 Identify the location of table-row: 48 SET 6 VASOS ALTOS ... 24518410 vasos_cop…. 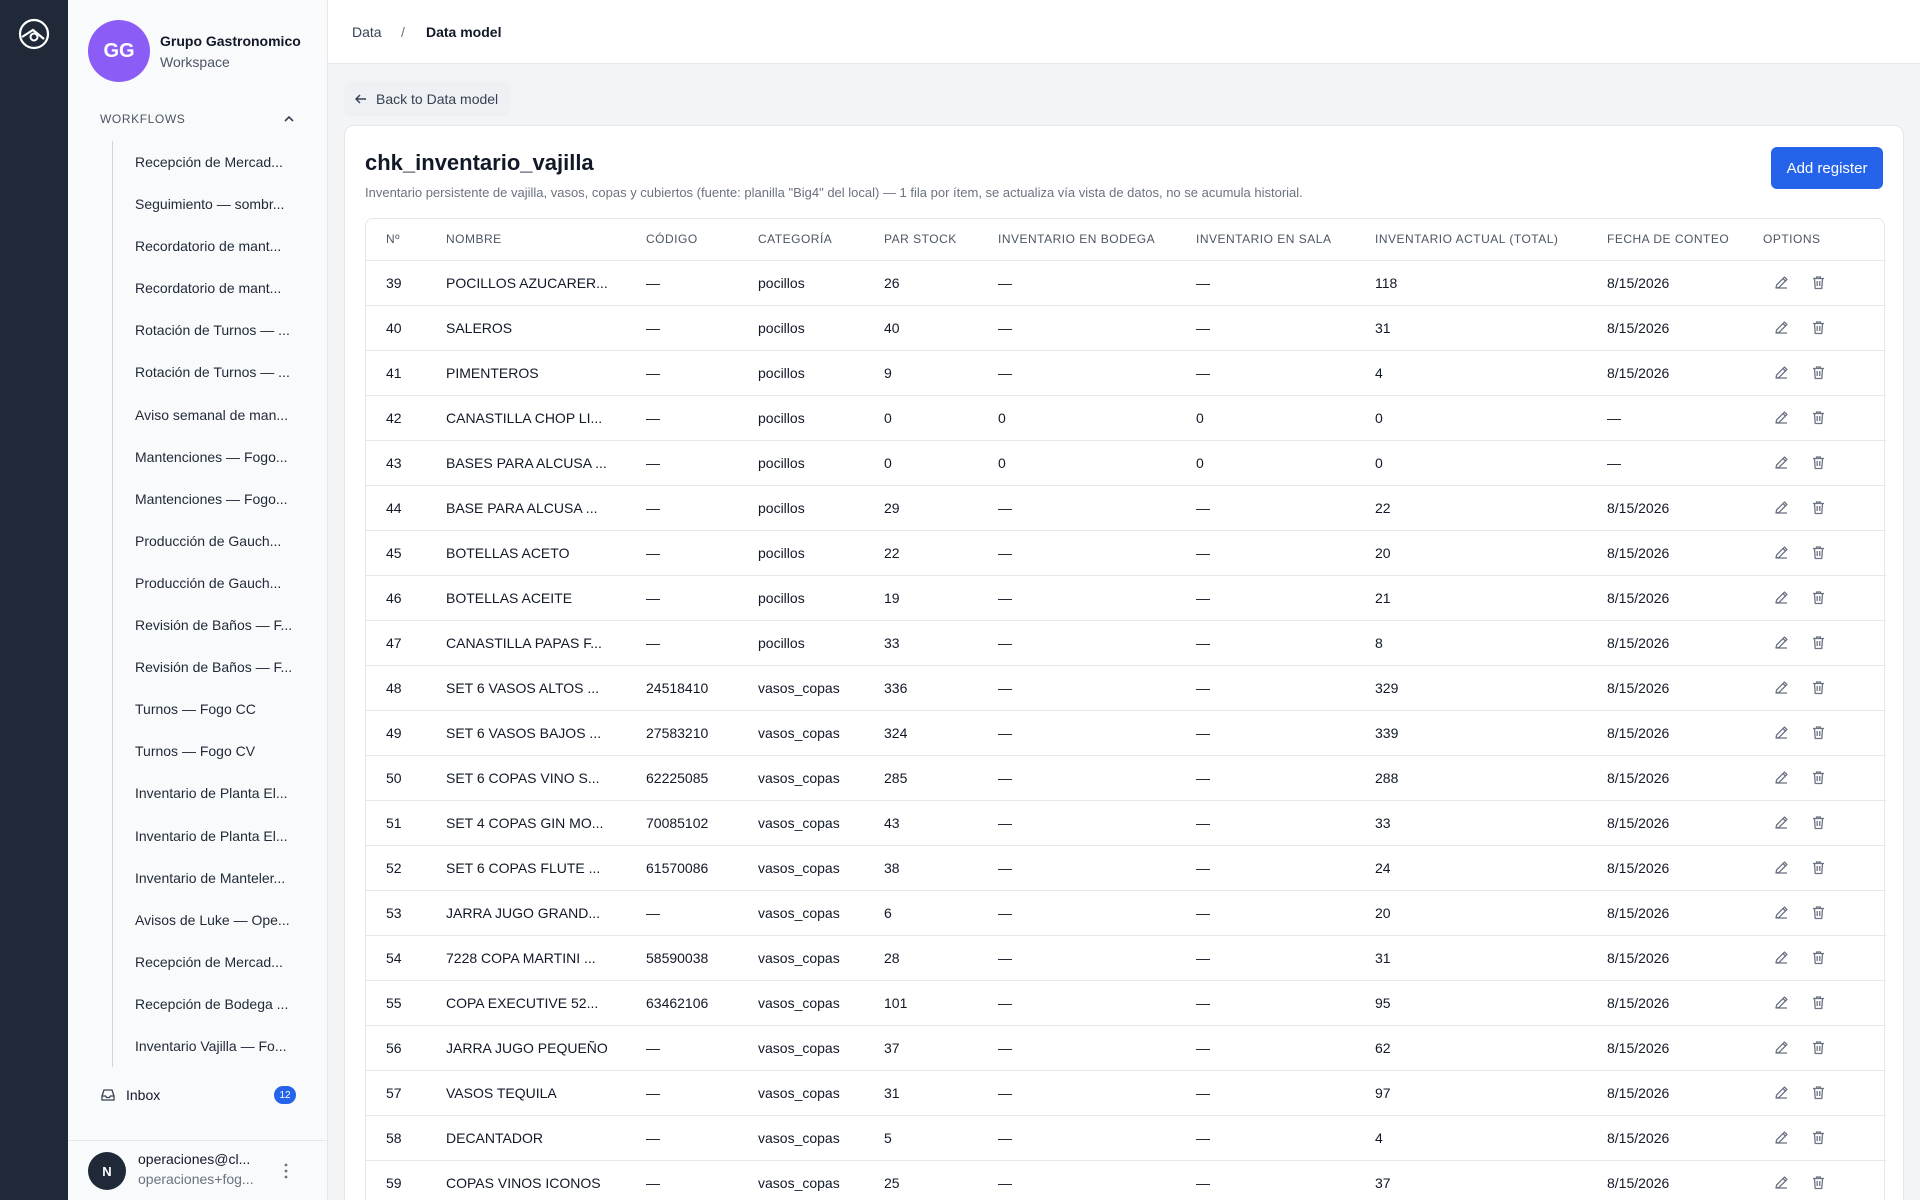
(1126, 688).